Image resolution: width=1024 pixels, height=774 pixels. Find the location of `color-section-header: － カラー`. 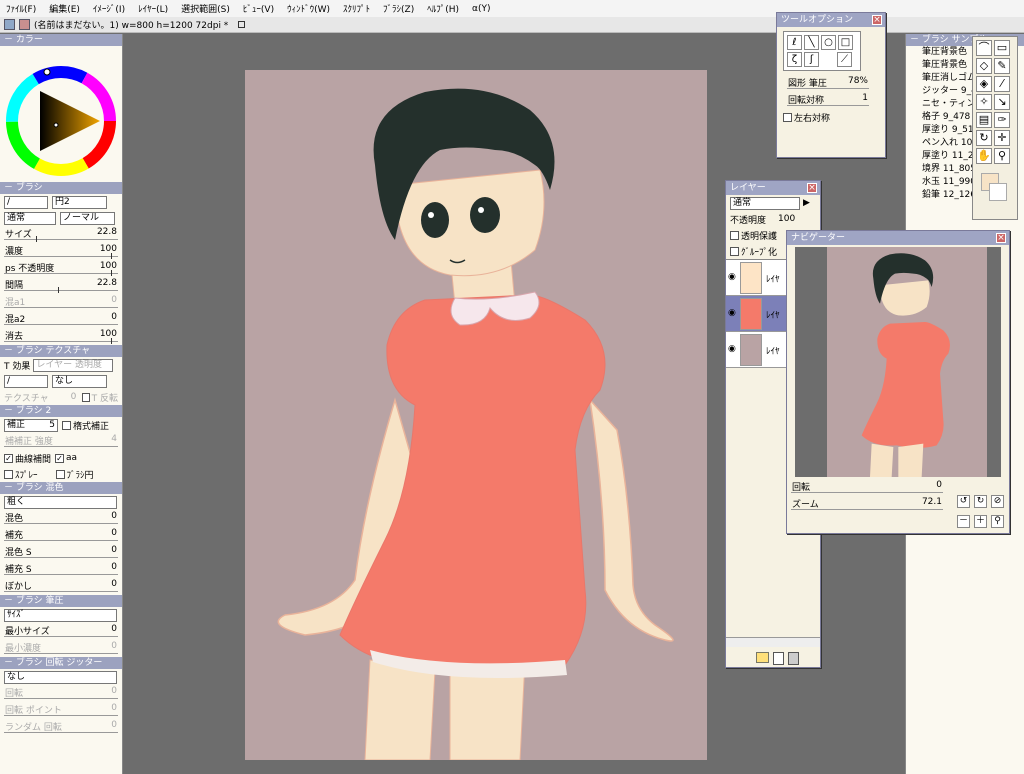

color-section-header: － カラー is located at coordinates (61, 40).